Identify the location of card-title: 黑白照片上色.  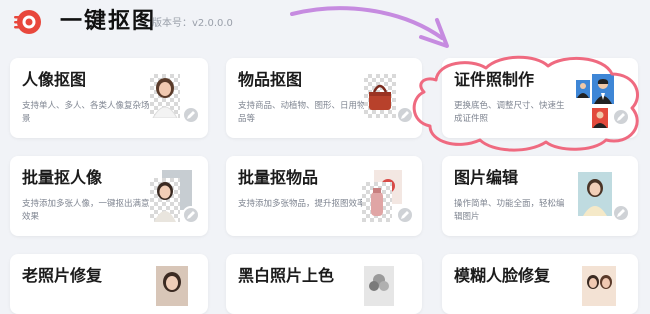
(286, 275).